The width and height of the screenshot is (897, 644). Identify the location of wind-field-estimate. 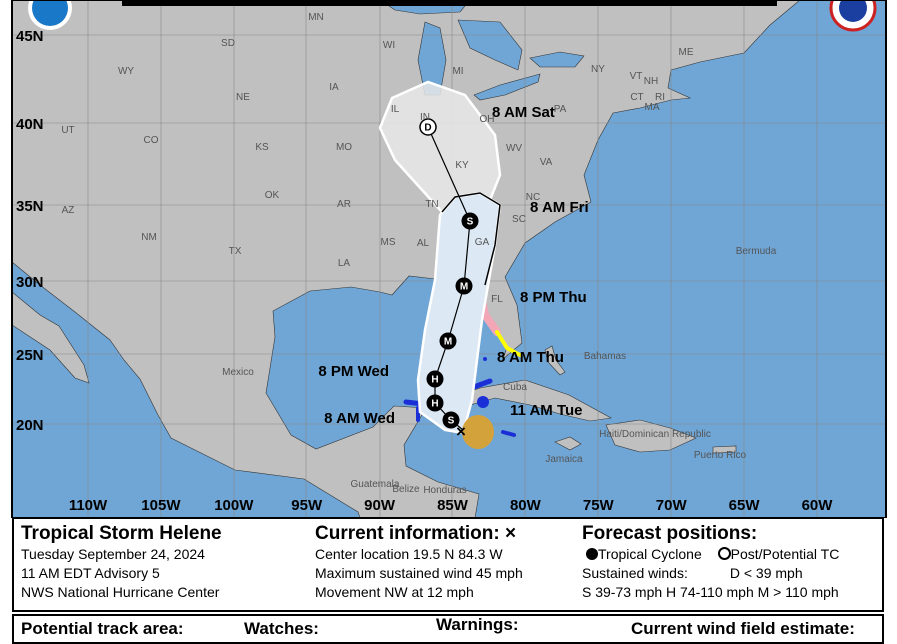
(478, 432).